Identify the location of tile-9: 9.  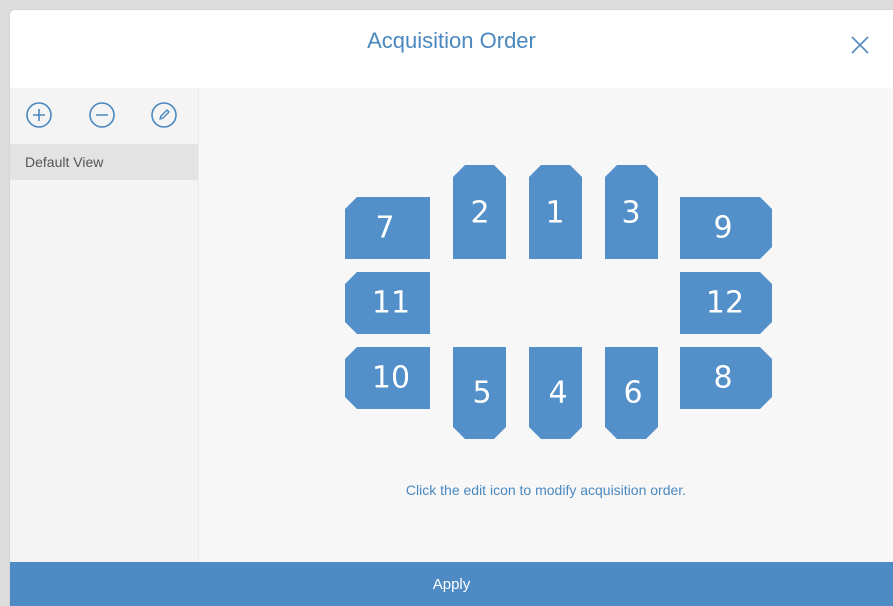
(726, 228).